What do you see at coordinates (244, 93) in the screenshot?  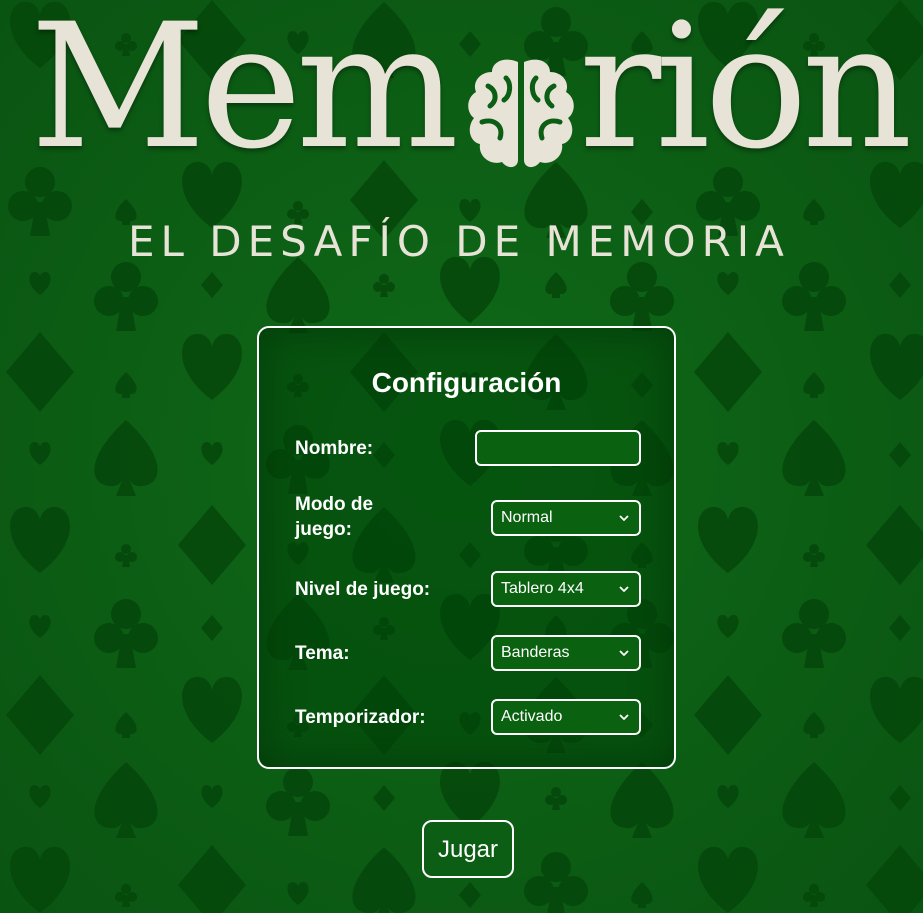 I see `logo-title-start: Mem` at bounding box center [244, 93].